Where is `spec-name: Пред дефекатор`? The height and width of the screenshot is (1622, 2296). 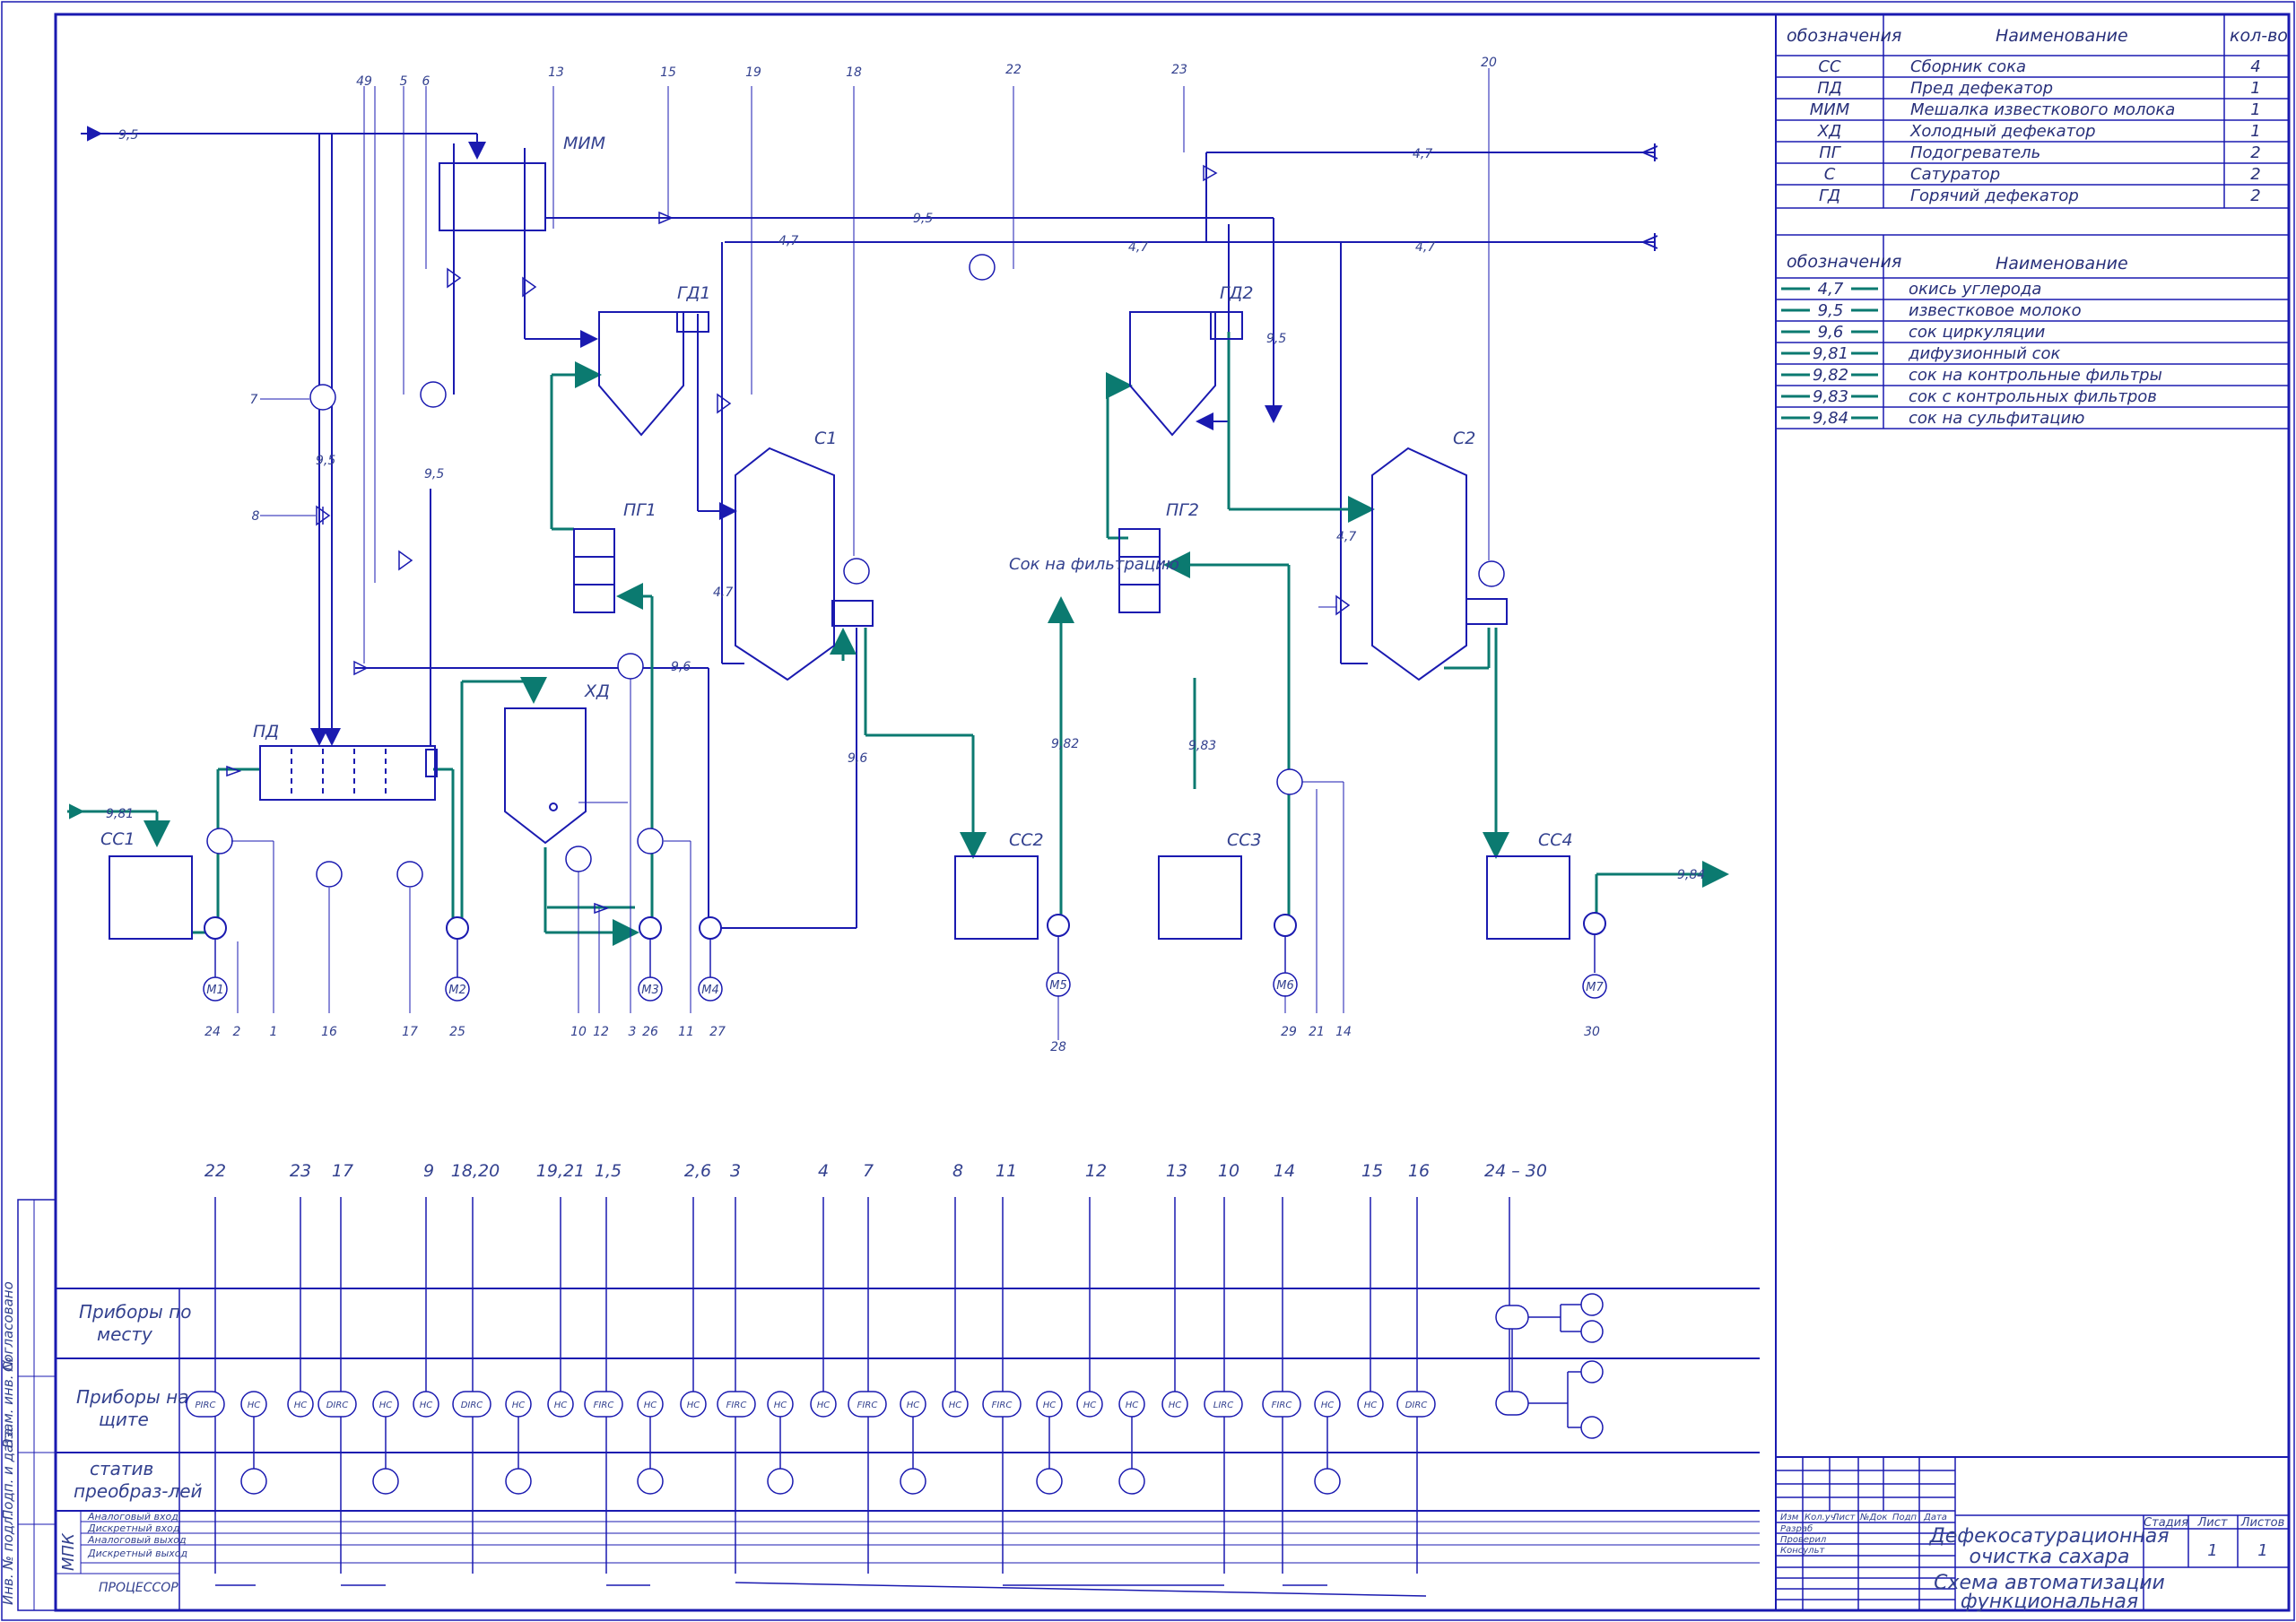 spec-name: Пред дефекатор is located at coordinates (1981, 88).